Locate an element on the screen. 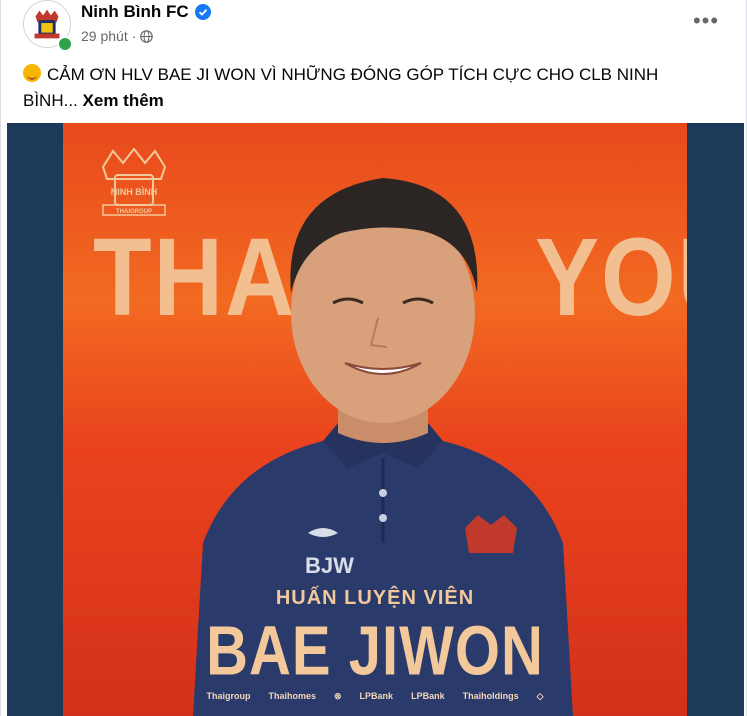 This screenshot has width=747, height=716. crest-label: NINH BÌNH is located at coordinates (134, 192).